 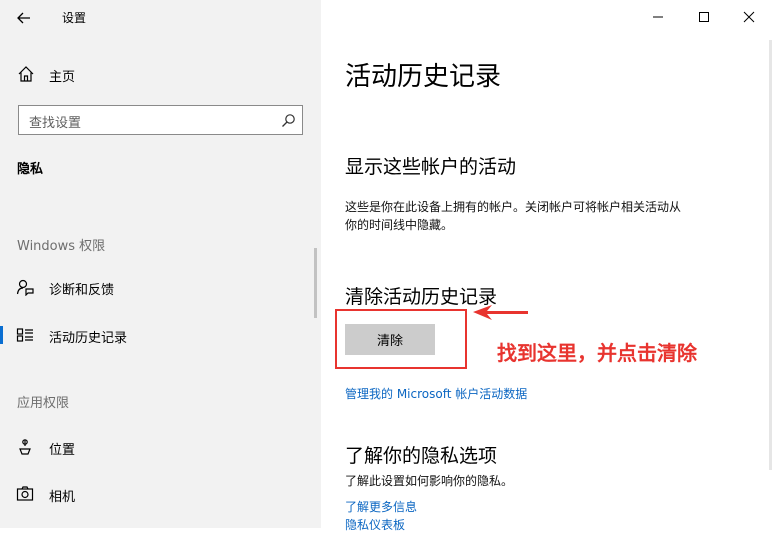 What do you see at coordinates (82, 290) in the screenshot?
I see `nav-item-label: 诊断和反馈` at bounding box center [82, 290].